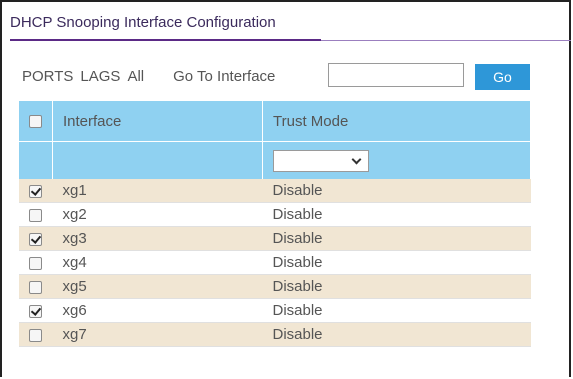  I want to click on interface-cell: xg6, so click(157, 310).